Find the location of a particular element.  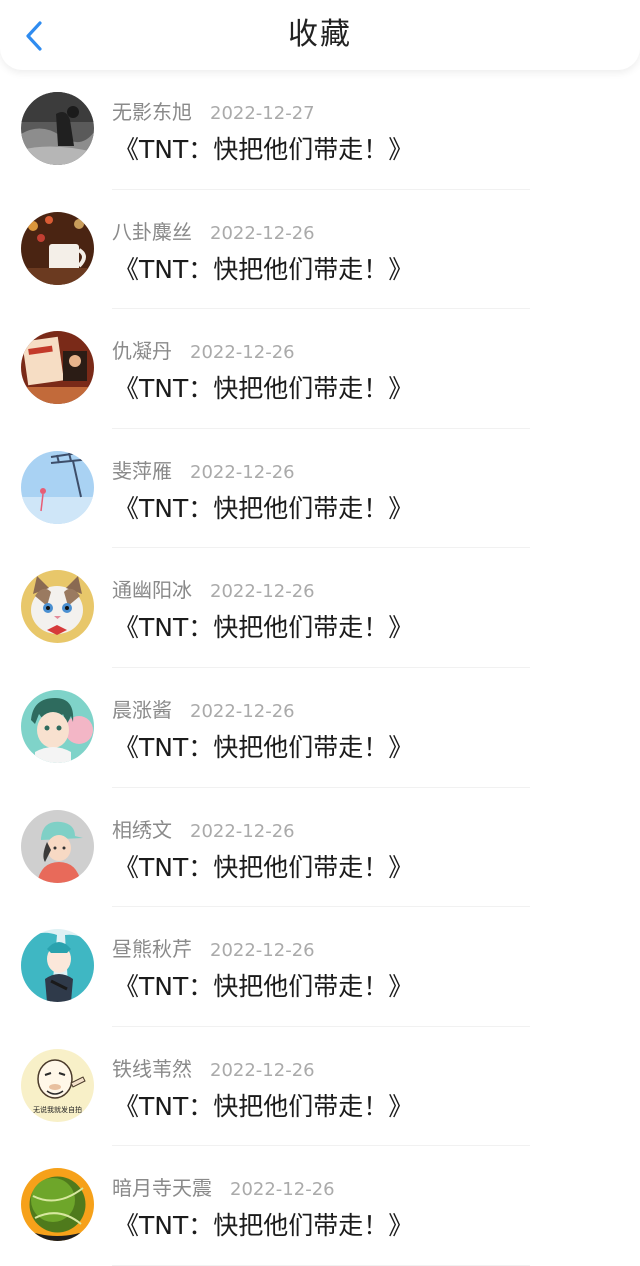

list-item: 仇凝丹 2022-12-26 《TNT：快把他们带走！》 is located at coordinates (320, 369).